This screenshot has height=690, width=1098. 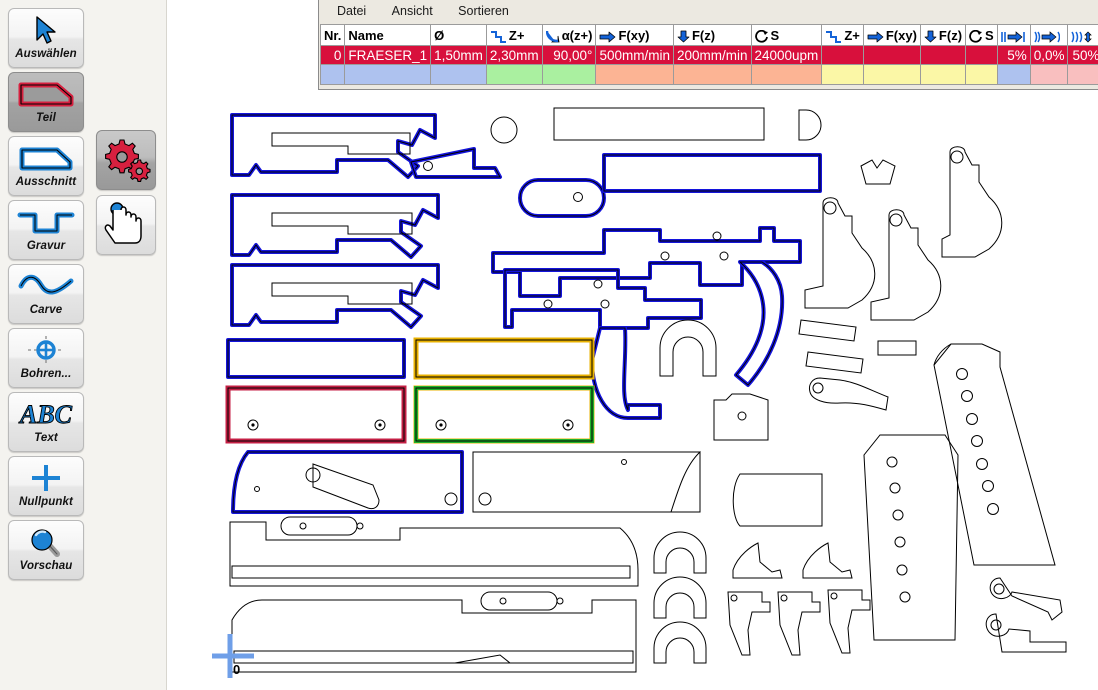 What do you see at coordinates (1049, 55) in the screenshot?
I see `cell-pct2: 0,0%` at bounding box center [1049, 55].